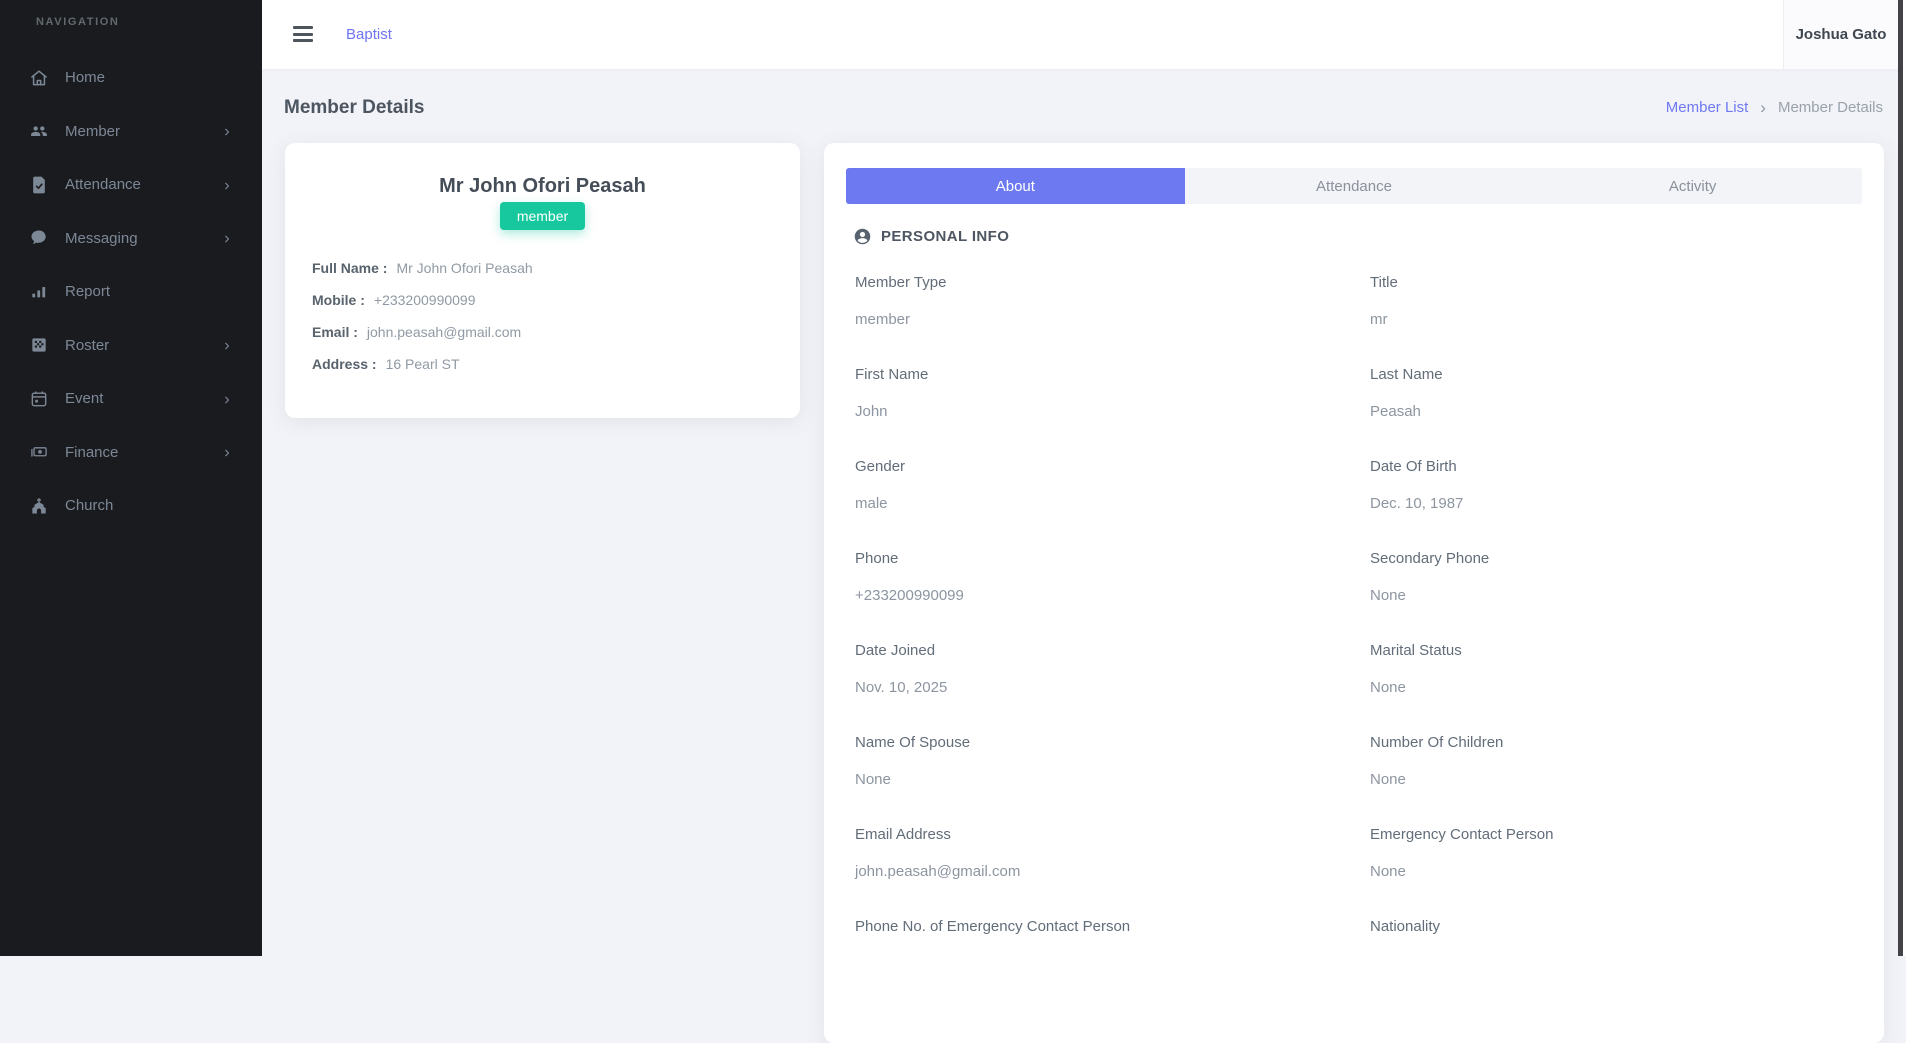 The width and height of the screenshot is (1906, 1043). I want to click on breadcrumb-current: Member Details, so click(1830, 107).